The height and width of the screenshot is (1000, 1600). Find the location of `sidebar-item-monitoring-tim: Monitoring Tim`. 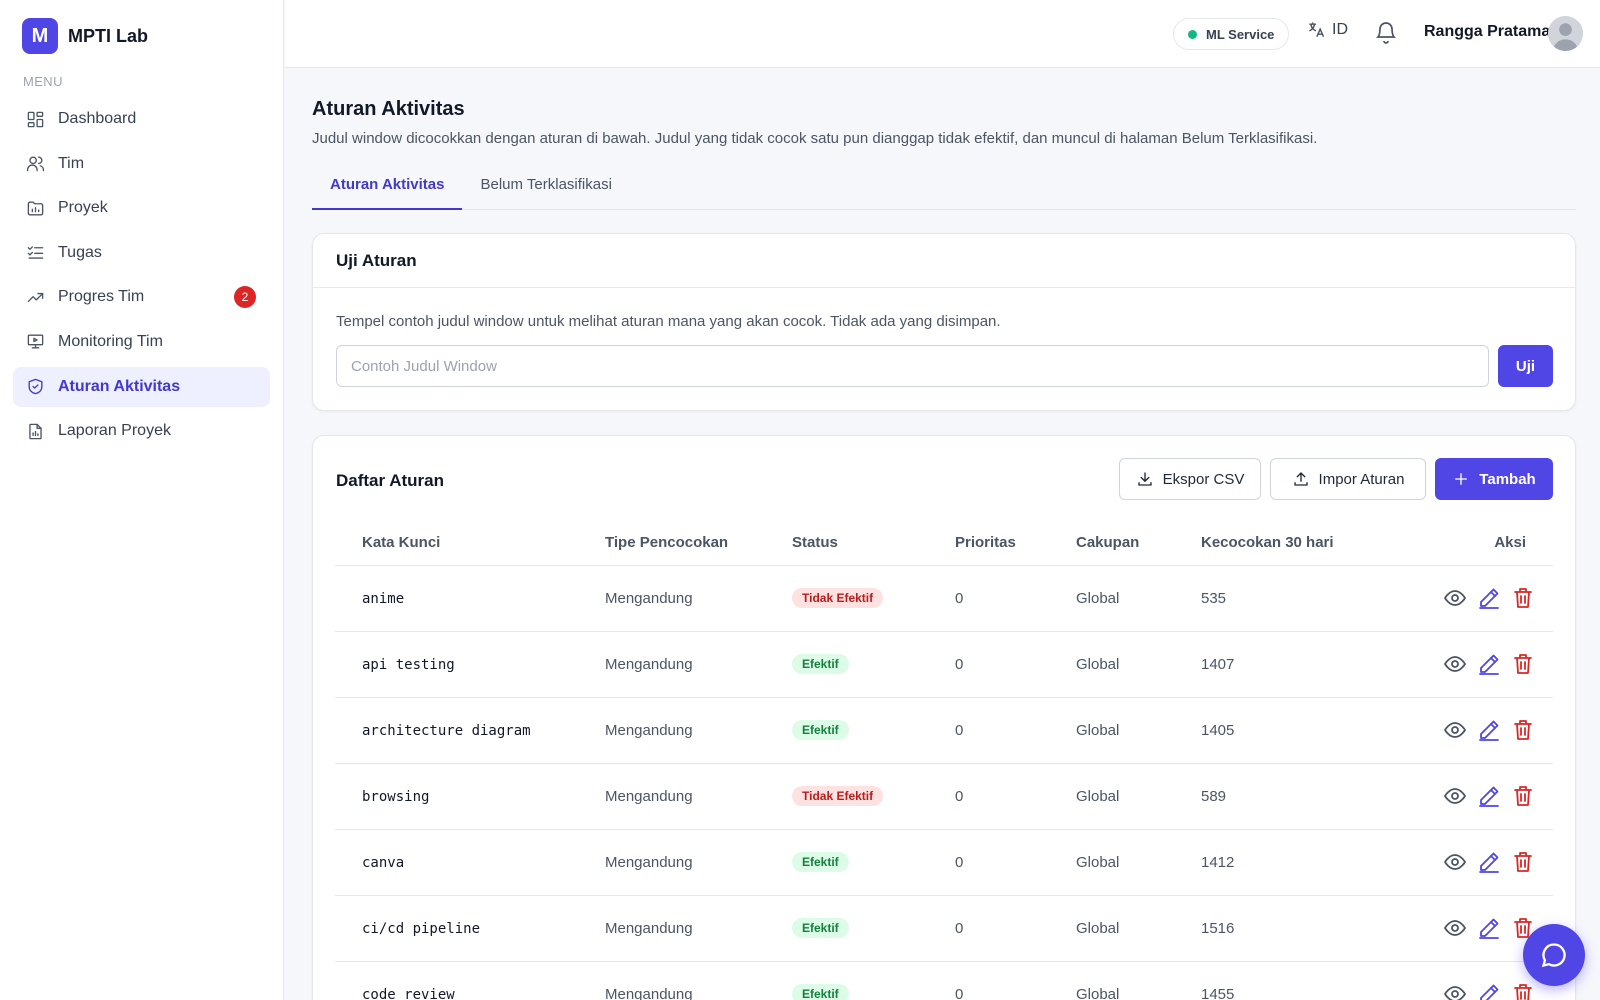

sidebar-item-monitoring-tim: Monitoring Tim is located at coordinates (141, 342).